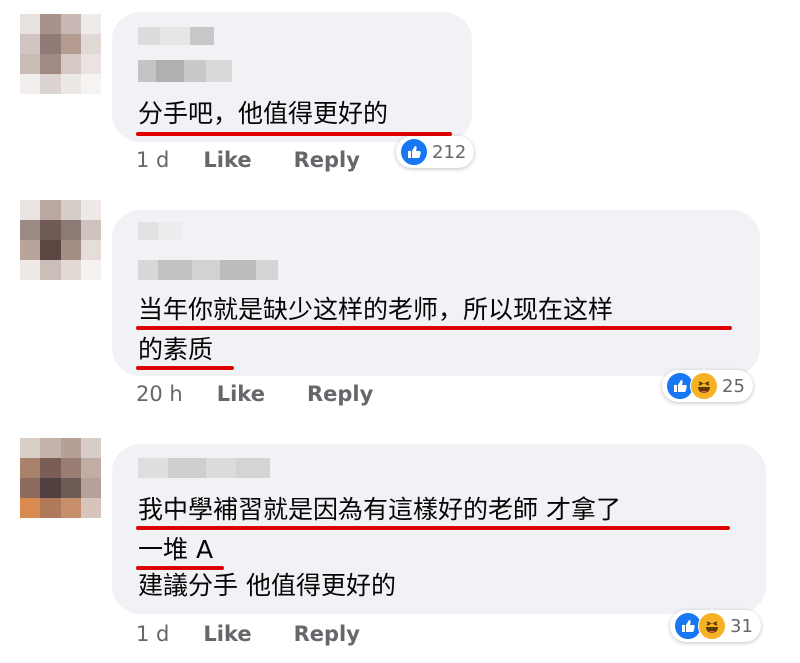 The image size is (800, 663). Describe the element at coordinates (741, 626) in the screenshot. I see `reaction-count: 31` at that location.